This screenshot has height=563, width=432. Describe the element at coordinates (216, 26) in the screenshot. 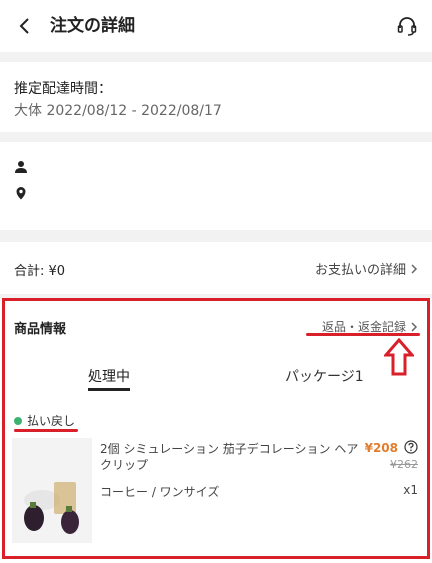

I see `app-header: 注文の詳細` at that location.